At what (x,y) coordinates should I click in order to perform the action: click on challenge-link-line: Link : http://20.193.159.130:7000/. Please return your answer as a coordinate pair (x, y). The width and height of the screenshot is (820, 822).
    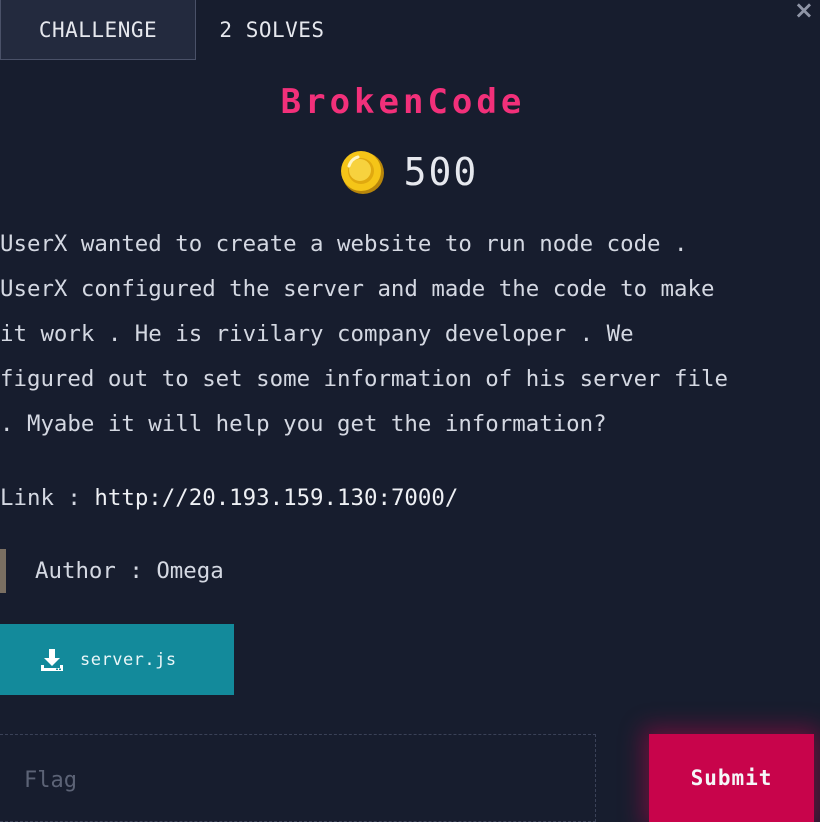
    Looking at the image, I should click on (229, 498).